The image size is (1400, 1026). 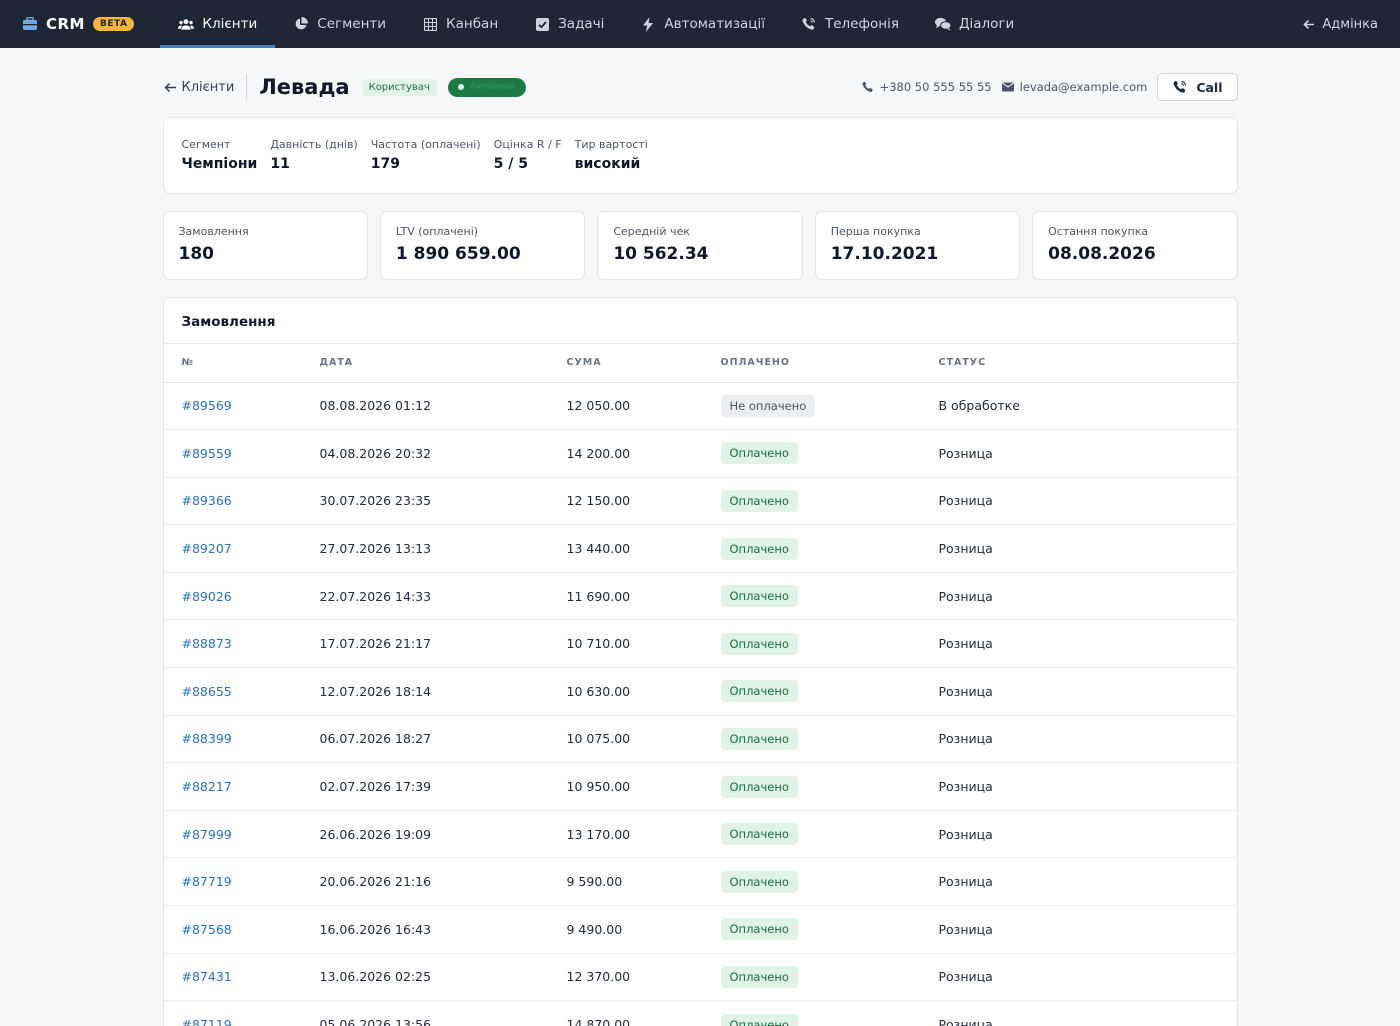 I want to click on arrow-left-icon, so click(x=171, y=87).